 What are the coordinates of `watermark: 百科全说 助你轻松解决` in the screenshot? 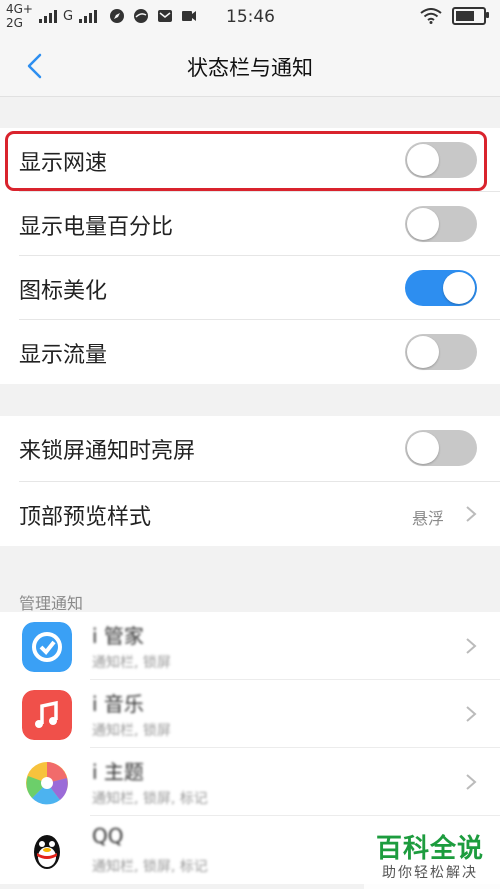 It's located at (432, 857).